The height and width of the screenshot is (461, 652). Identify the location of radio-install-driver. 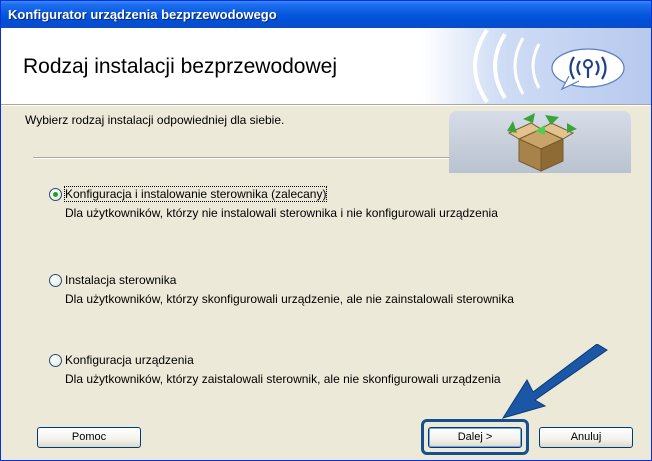
(55, 280).